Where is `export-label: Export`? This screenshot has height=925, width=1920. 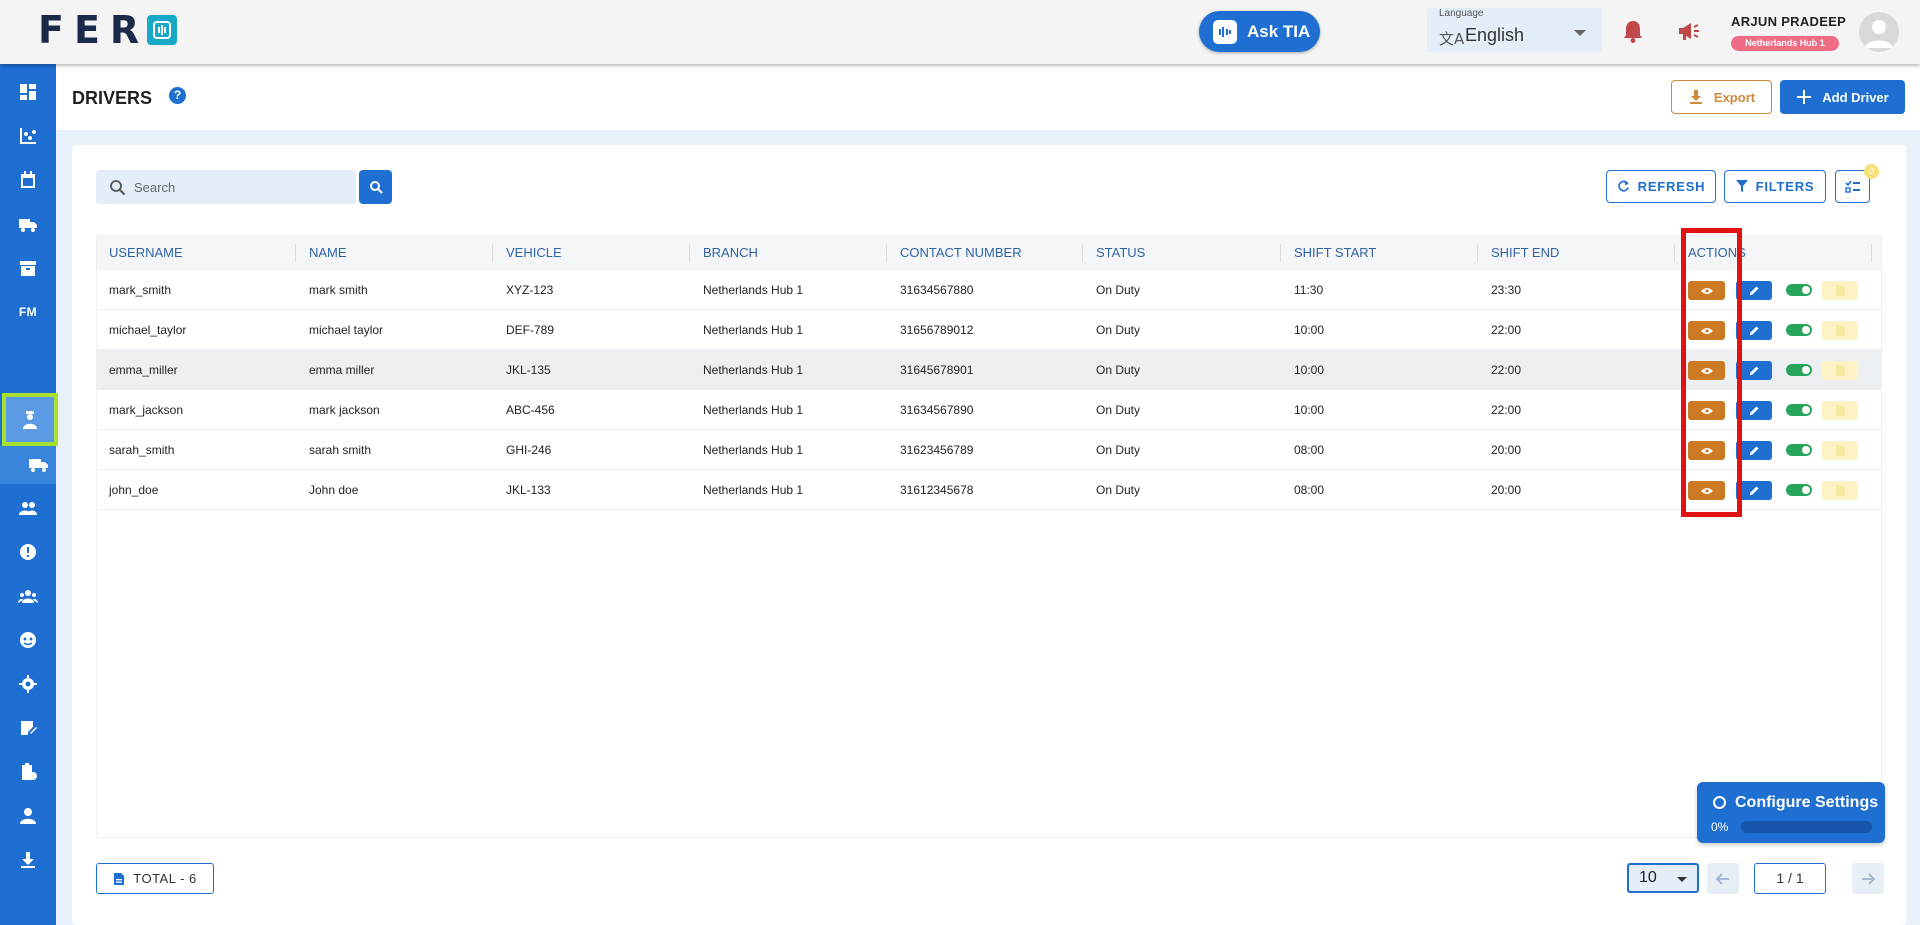 export-label: Export is located at coordinates (1734, 97).